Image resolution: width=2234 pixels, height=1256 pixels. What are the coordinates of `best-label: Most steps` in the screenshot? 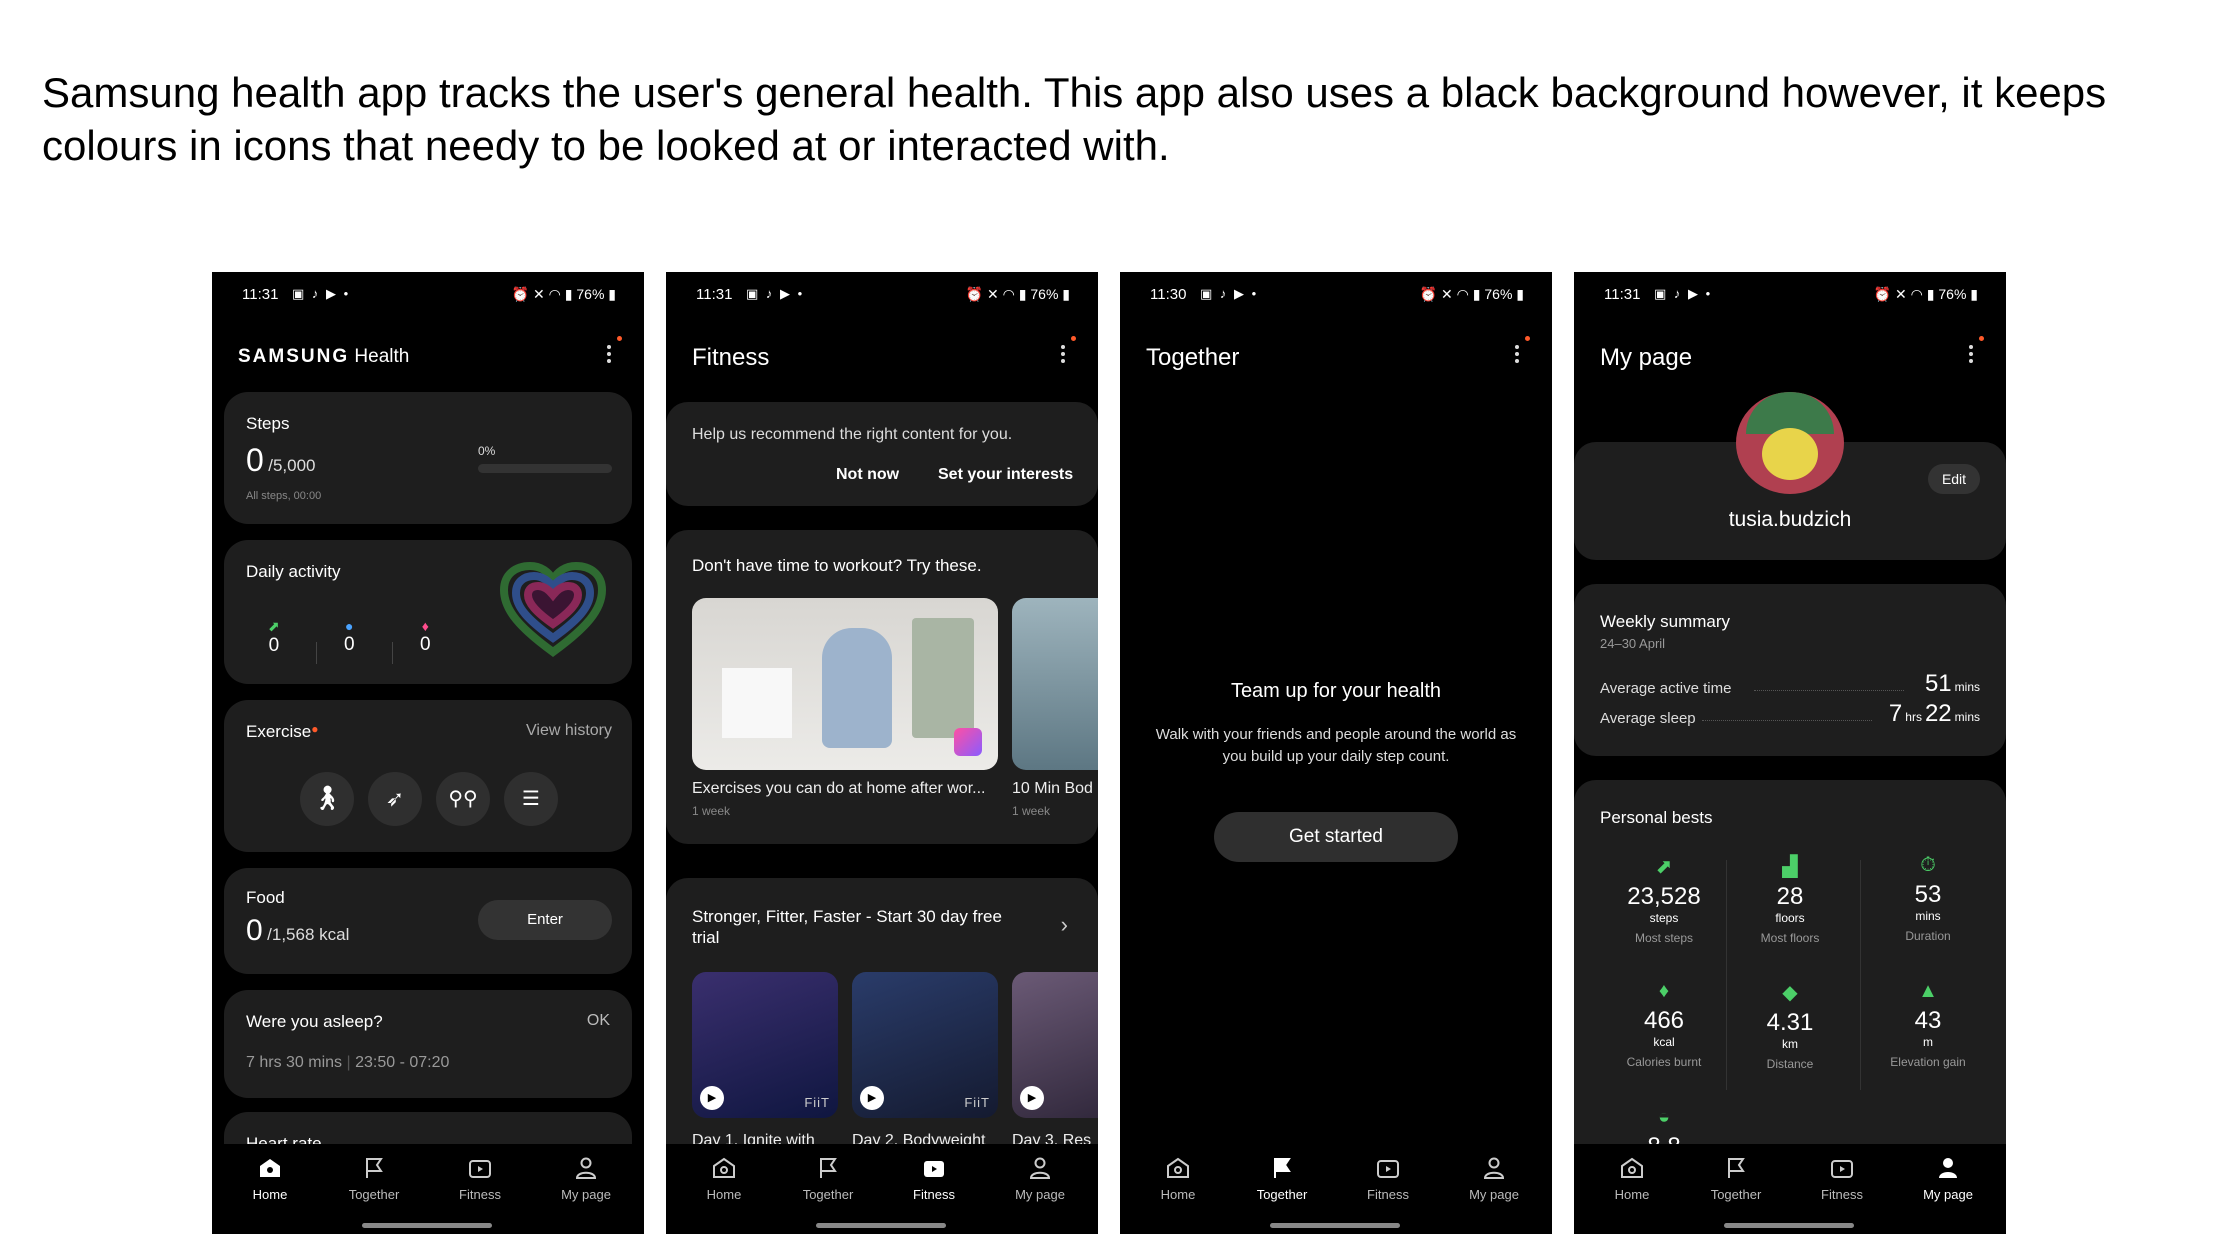 It's located at (1664, 938).